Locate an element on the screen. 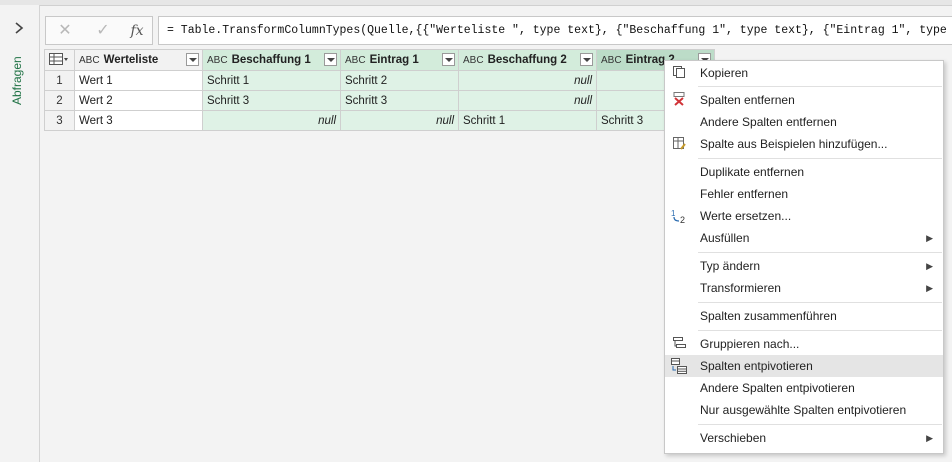 The image size is (952, 462). row-number: 2 is located at coordinates (59, 100).